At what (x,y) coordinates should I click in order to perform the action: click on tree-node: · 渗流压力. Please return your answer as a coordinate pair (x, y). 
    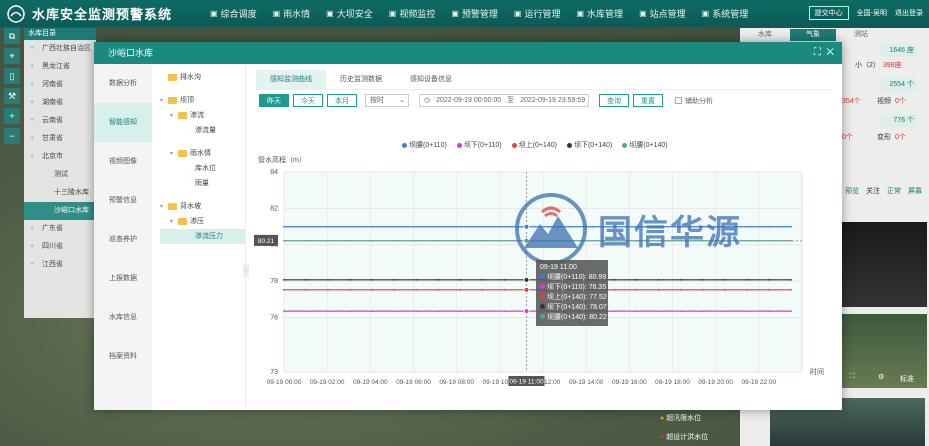
    Looking at the image, I should click on (202, 236).